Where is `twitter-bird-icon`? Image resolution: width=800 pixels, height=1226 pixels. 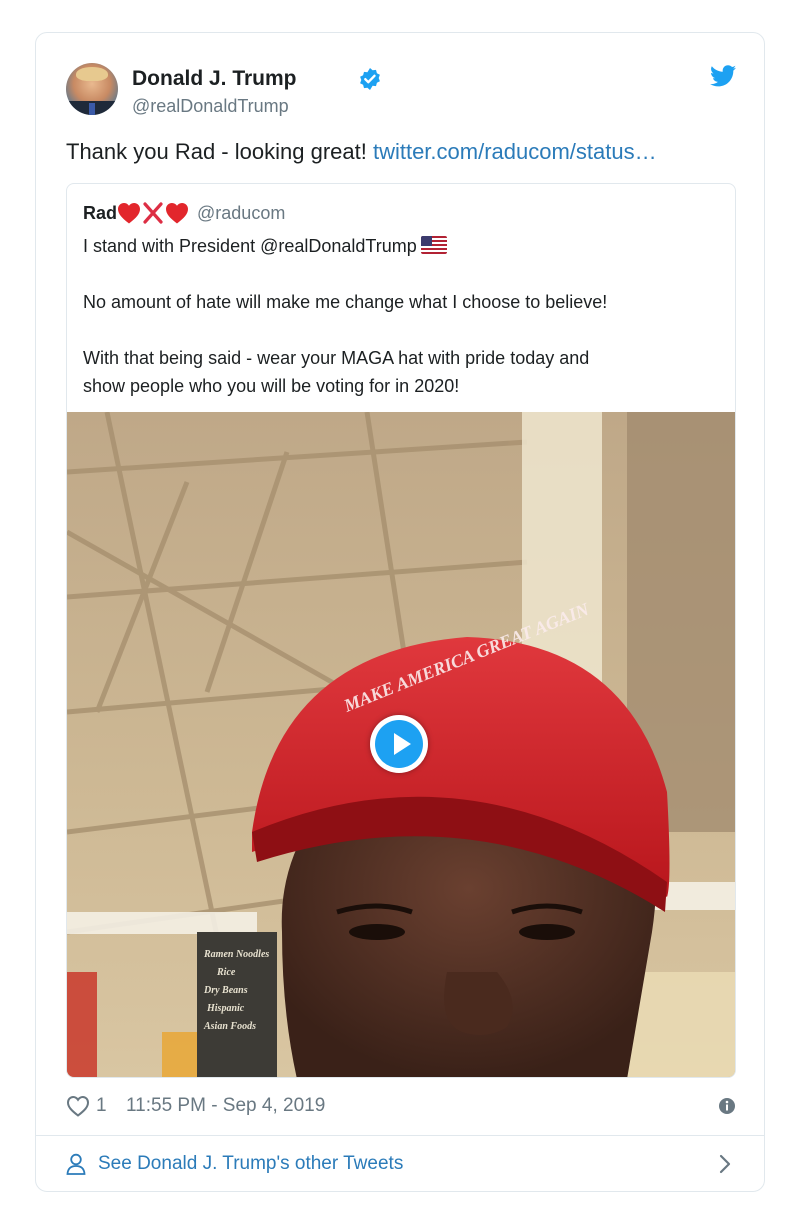
twitter-bird-icon is located at coordinates (723, 76).